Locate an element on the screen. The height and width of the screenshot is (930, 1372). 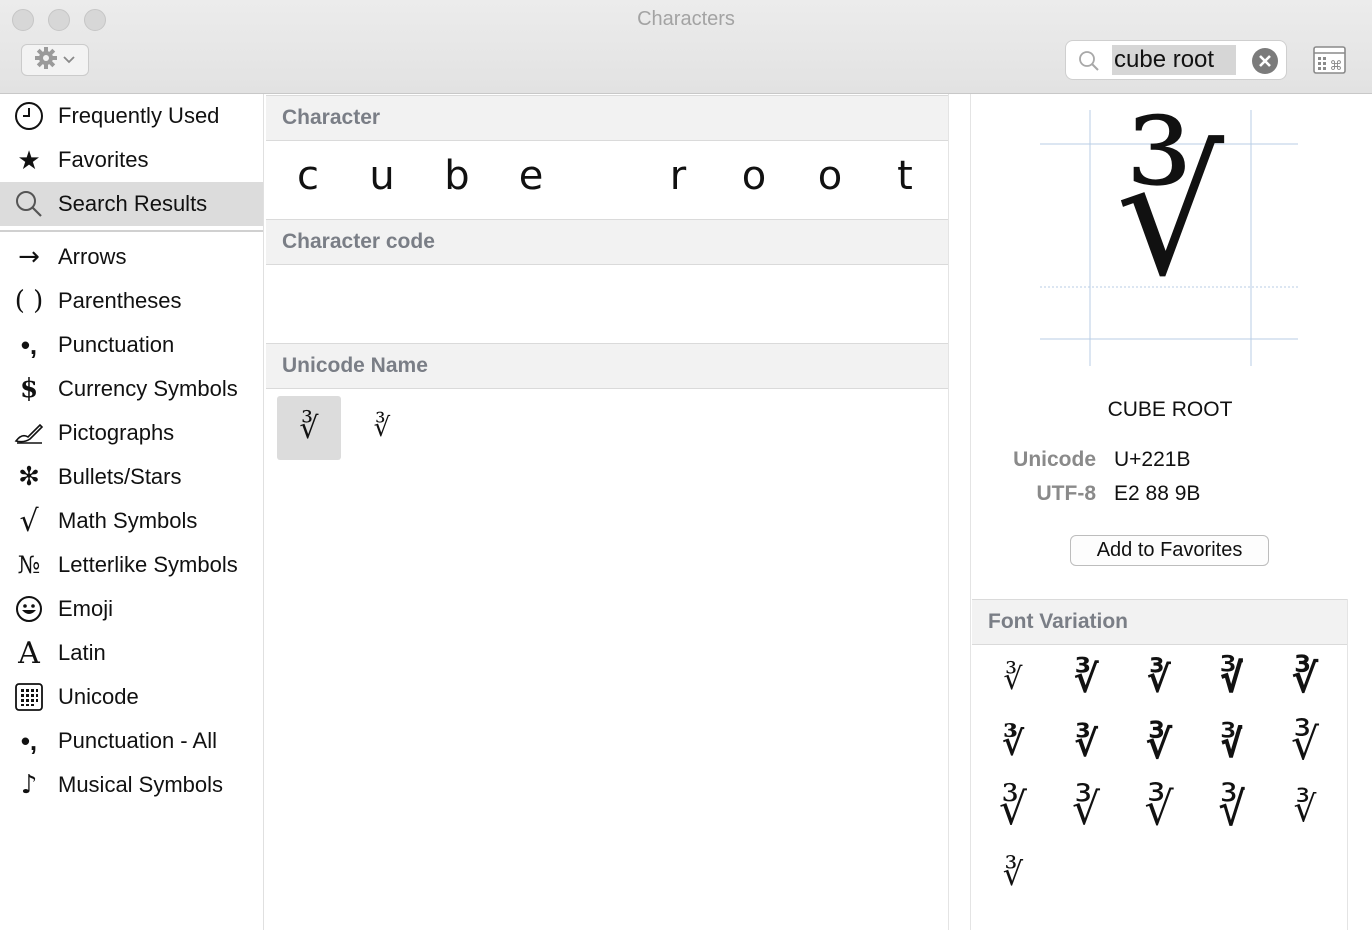
unicode-value: U+221B is located at coordinates (1152, 459).